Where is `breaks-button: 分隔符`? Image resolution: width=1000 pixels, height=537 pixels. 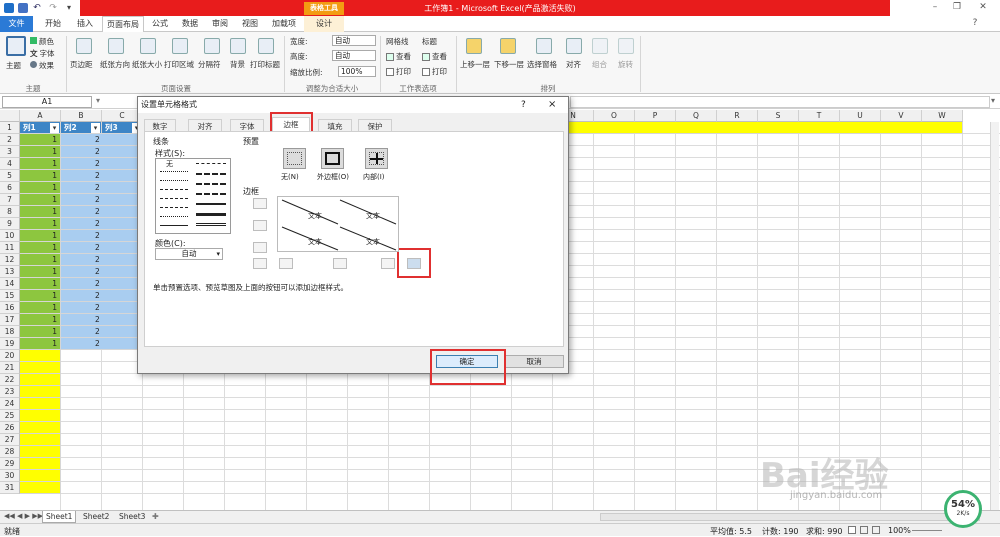
breaks-button: 分隔符 is located at coordinates (209, 64).